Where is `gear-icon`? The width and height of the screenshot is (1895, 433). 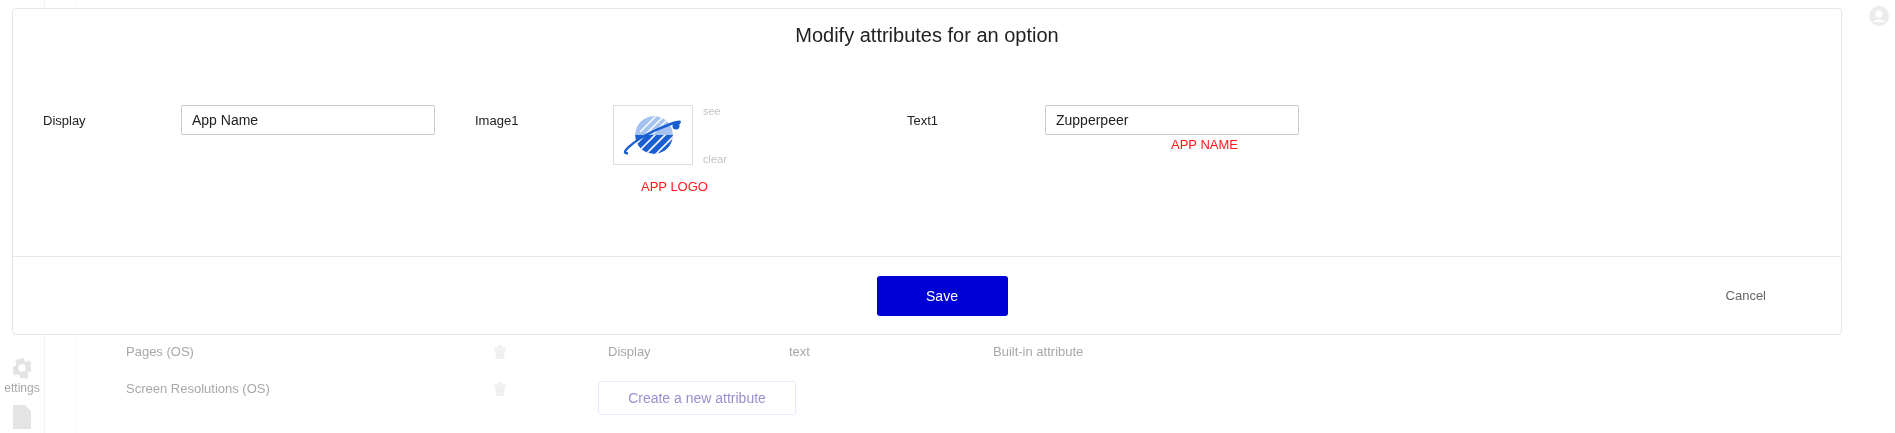
gear-icon is located at coordinates (22, 368).